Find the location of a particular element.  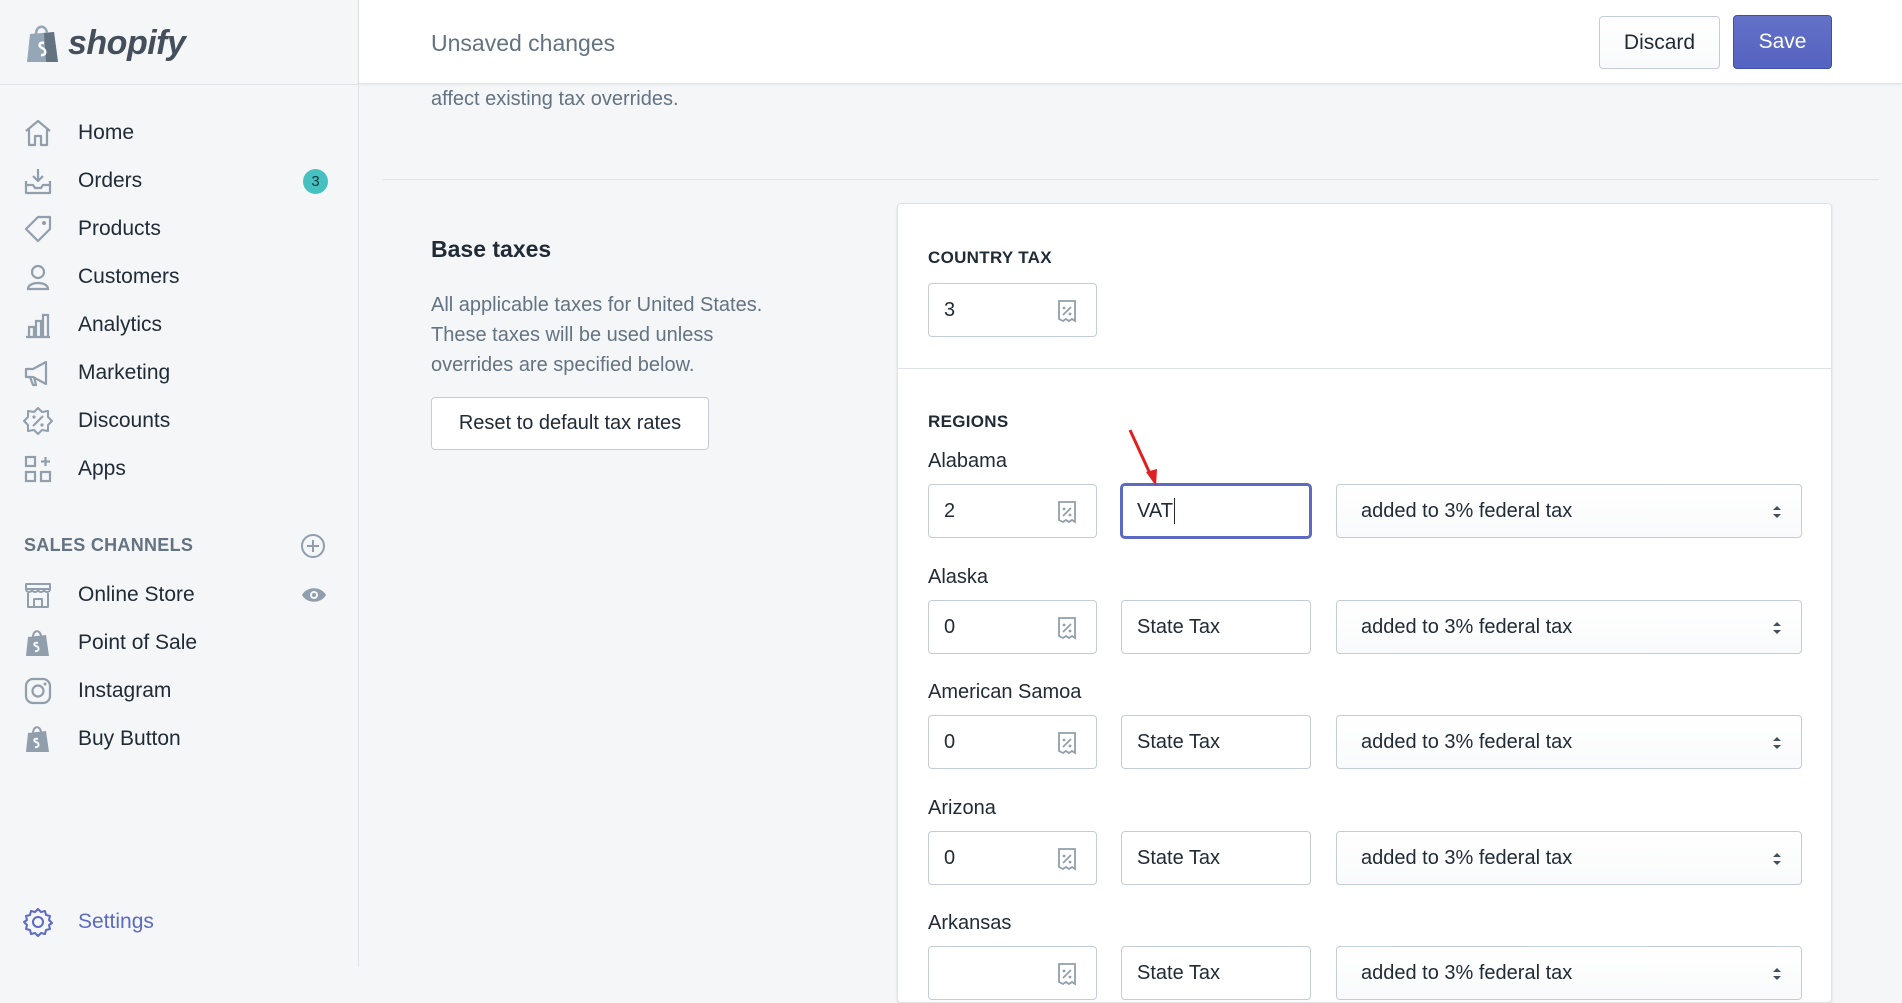

nav-item-analytics: Analytics is located at coordinates (179, 325).